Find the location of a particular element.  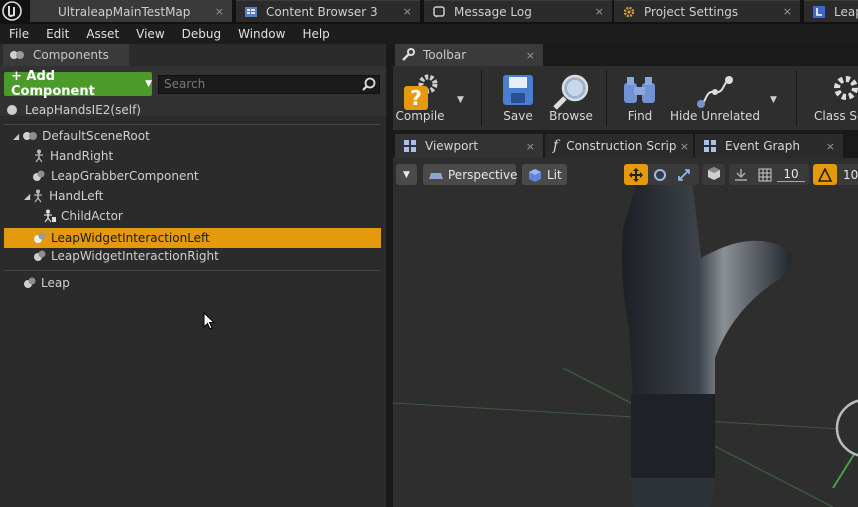

tab-construction-script: f Construction Scrip × is located at coordinates (619, 146).